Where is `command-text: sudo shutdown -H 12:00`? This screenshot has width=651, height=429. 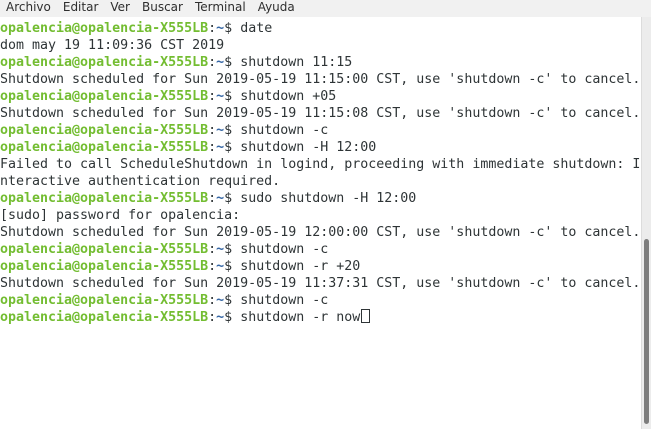
command-text: sudo shutdown -H 12:00 is located at coordinates (328, 198).